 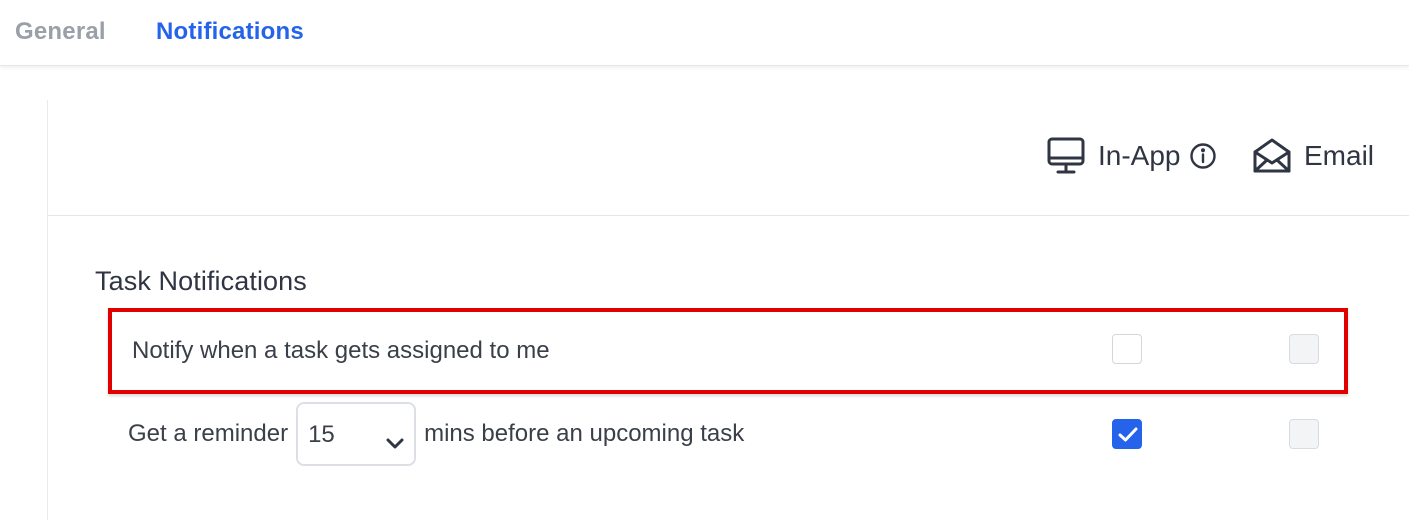 I want to click on checkmark-icon, so click(x=1128, y=434).